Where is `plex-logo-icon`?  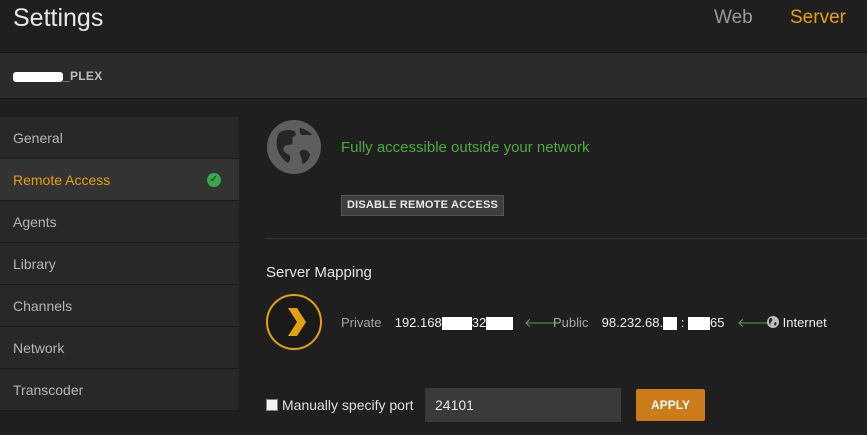 plex-logo-icon is located at coordinates (294, 322).